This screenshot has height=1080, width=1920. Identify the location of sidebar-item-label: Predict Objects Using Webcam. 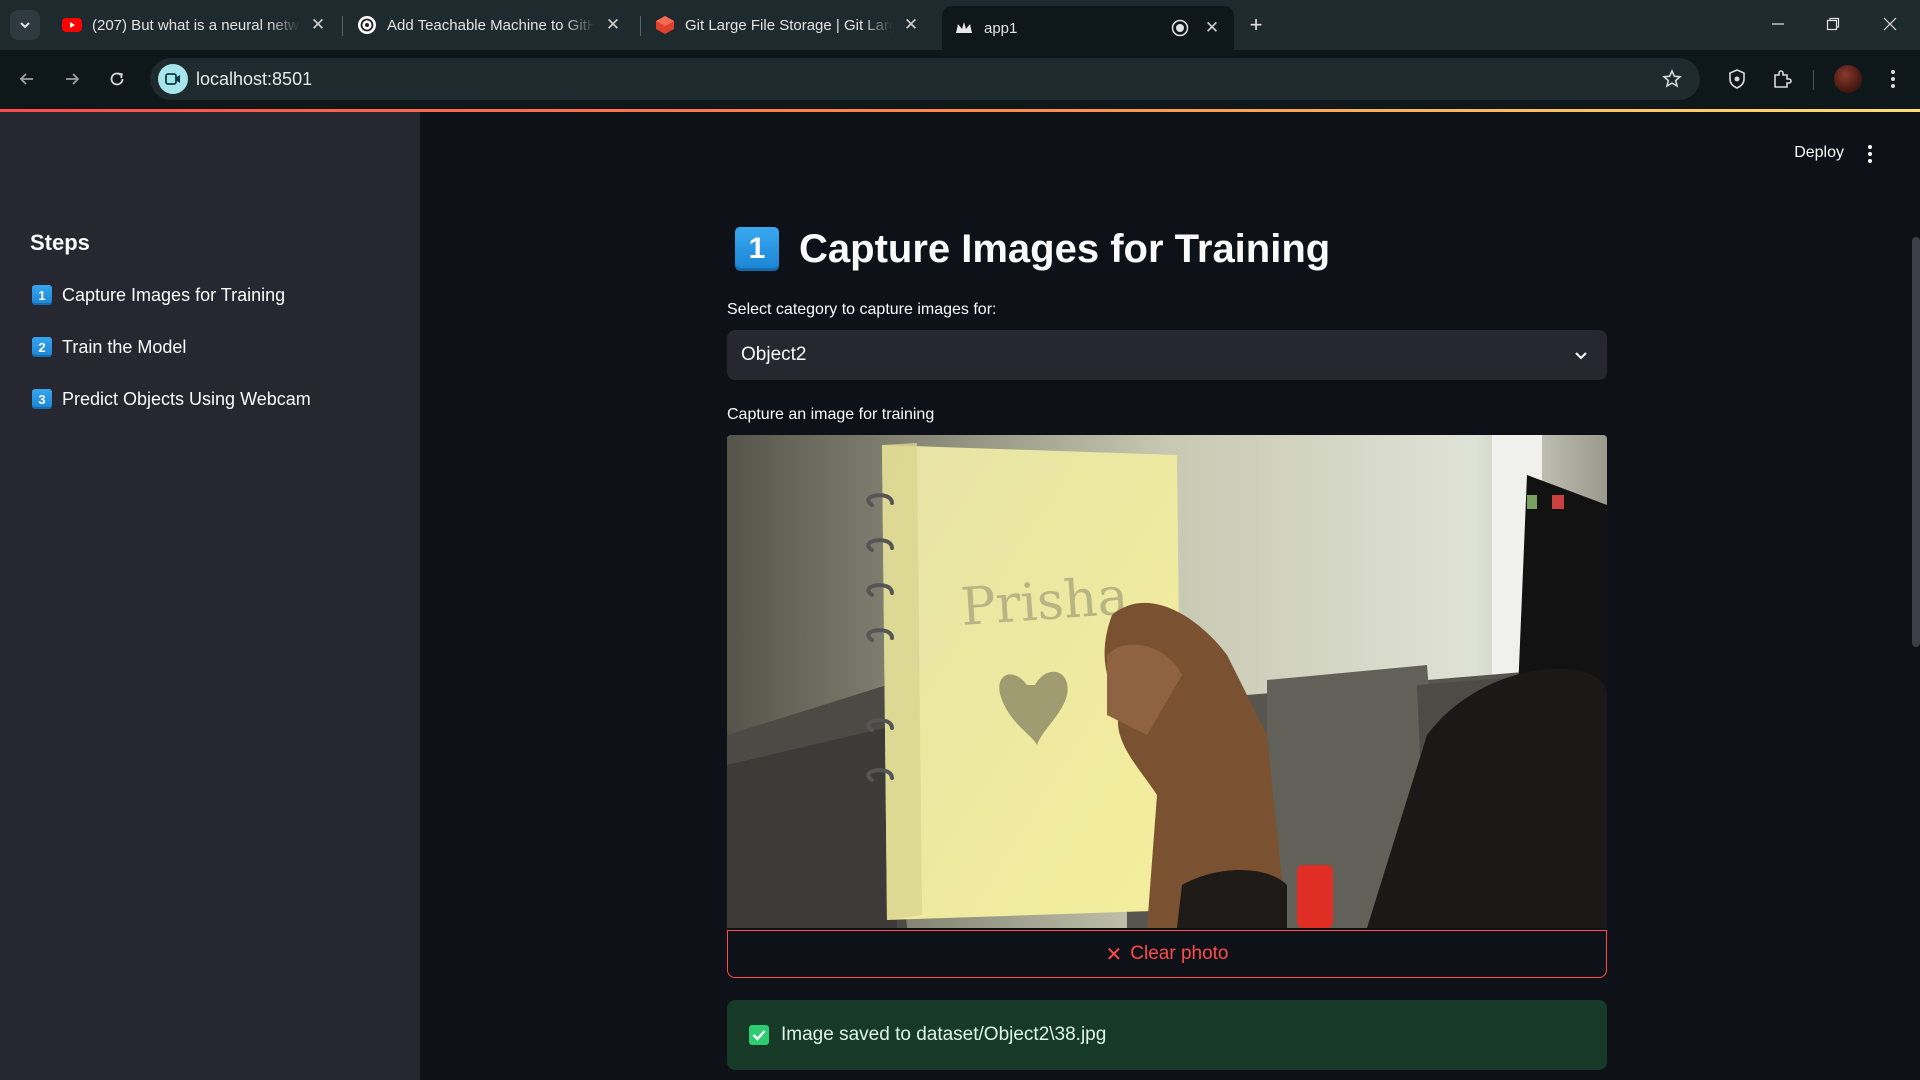
(186, 398).